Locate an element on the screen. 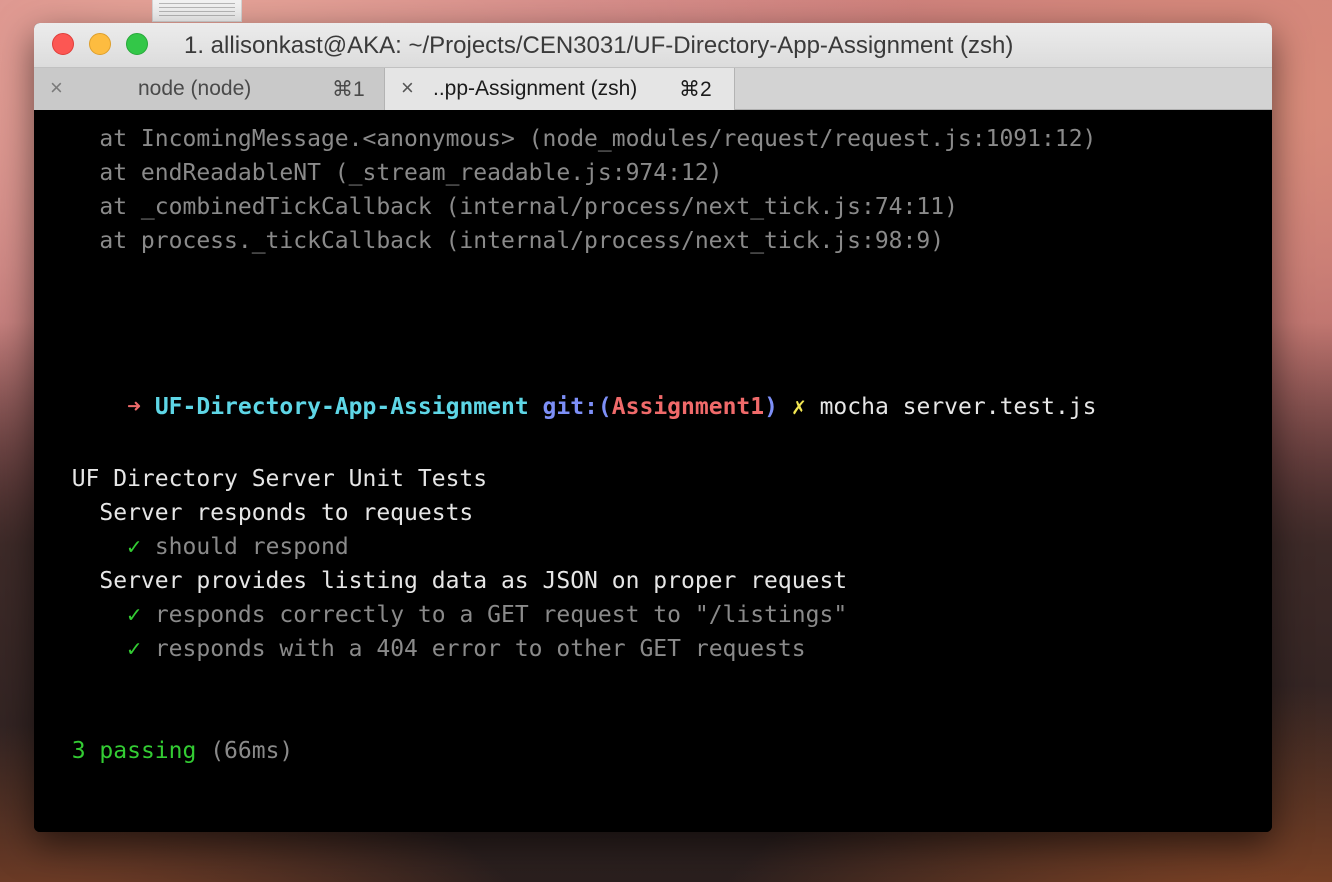  zoom-window-button is located at coordinates (137, 44).